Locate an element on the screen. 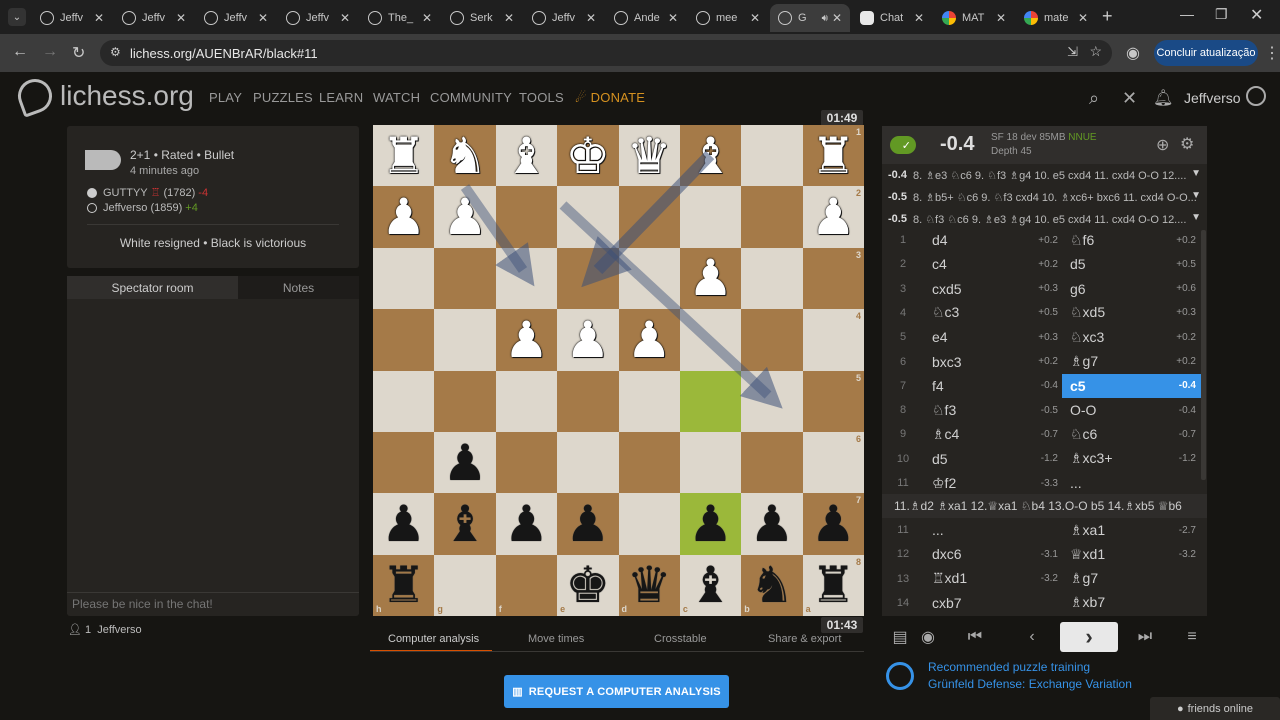 This screenshot has width=1280, height=720. board-square: 4 is located at coordinates (833, 340).